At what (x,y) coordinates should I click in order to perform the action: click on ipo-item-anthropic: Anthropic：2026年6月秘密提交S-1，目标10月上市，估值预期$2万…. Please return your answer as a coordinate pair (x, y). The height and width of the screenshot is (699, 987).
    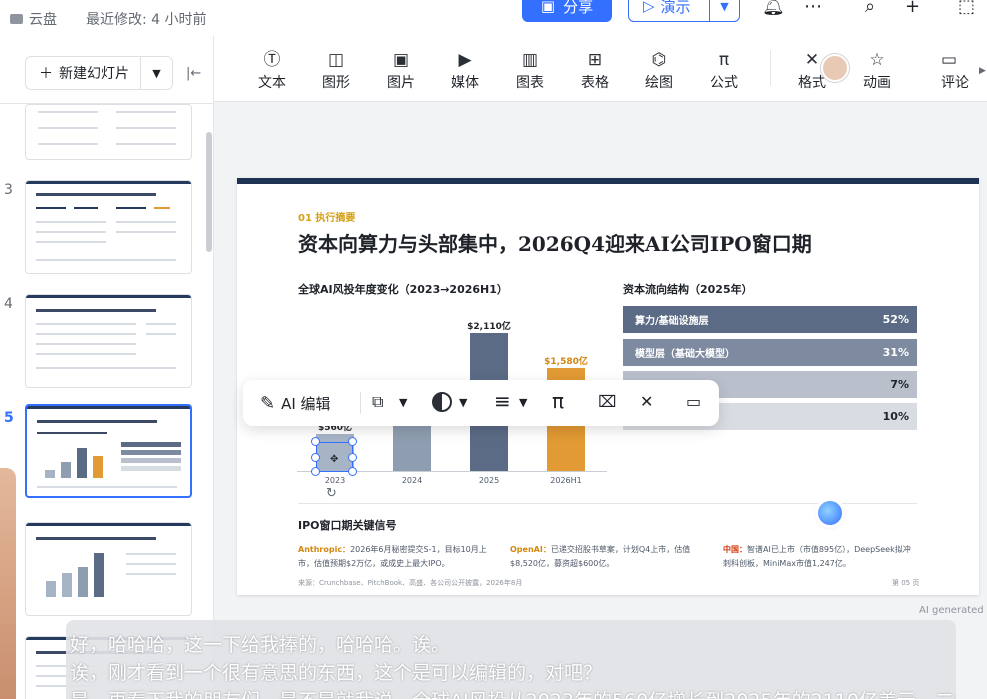
    Looking at the image, I should click on (392, 556).